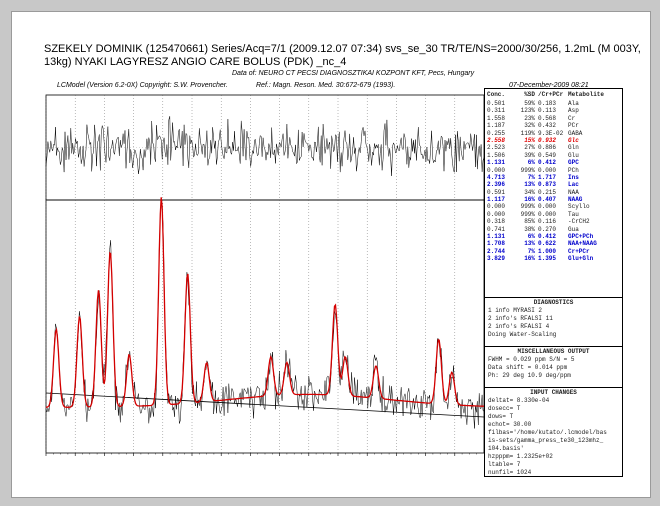  What do you see at coordinates (547, 251) in the screenshot?
I see `metabolite-ratio: 1.000` at bounding box center [547, 251].